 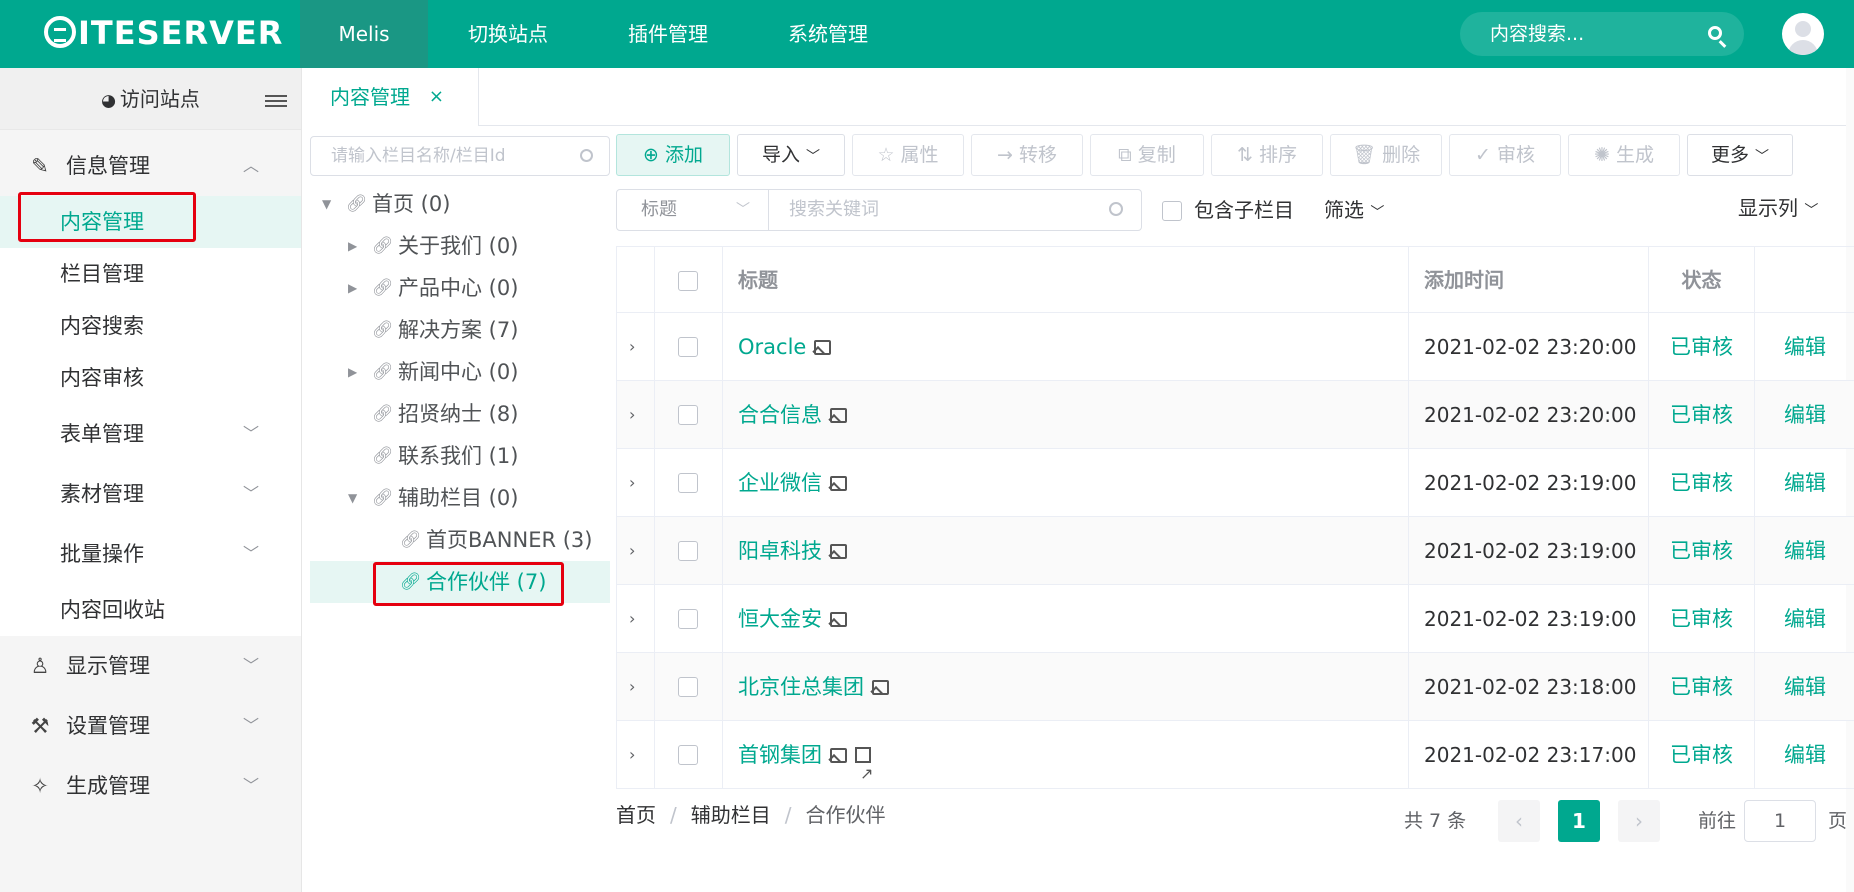 What do you see at coordinates (150, 222) in the screenshot?
I see `sidebar-item-content: 内容管理` at bounding box center [150, 222].